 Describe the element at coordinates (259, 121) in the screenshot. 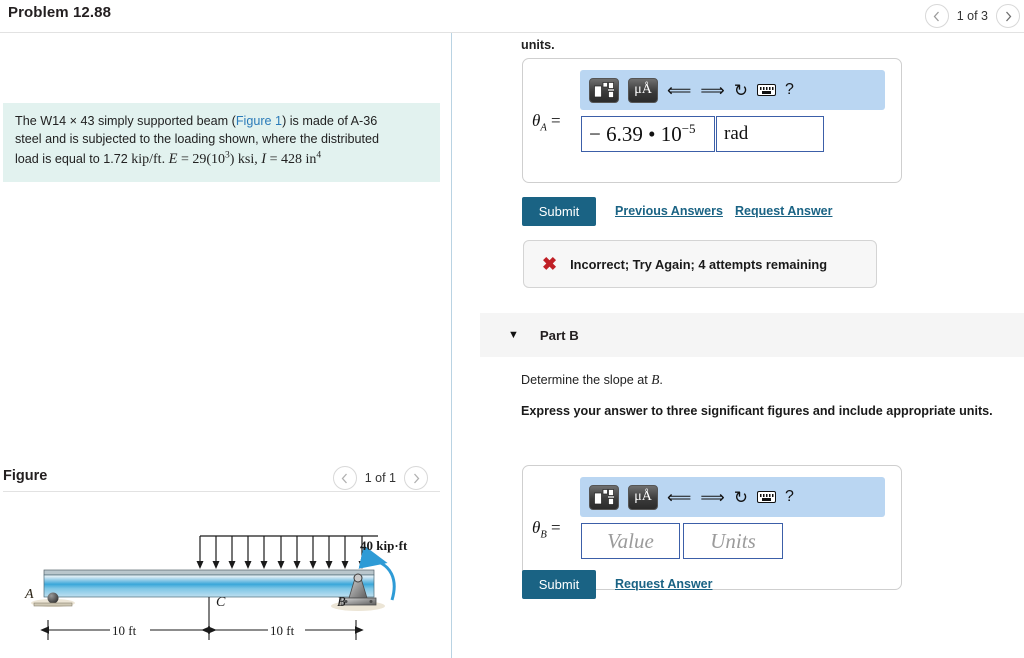

I see `figure-1-link: Figure 1` at that location.